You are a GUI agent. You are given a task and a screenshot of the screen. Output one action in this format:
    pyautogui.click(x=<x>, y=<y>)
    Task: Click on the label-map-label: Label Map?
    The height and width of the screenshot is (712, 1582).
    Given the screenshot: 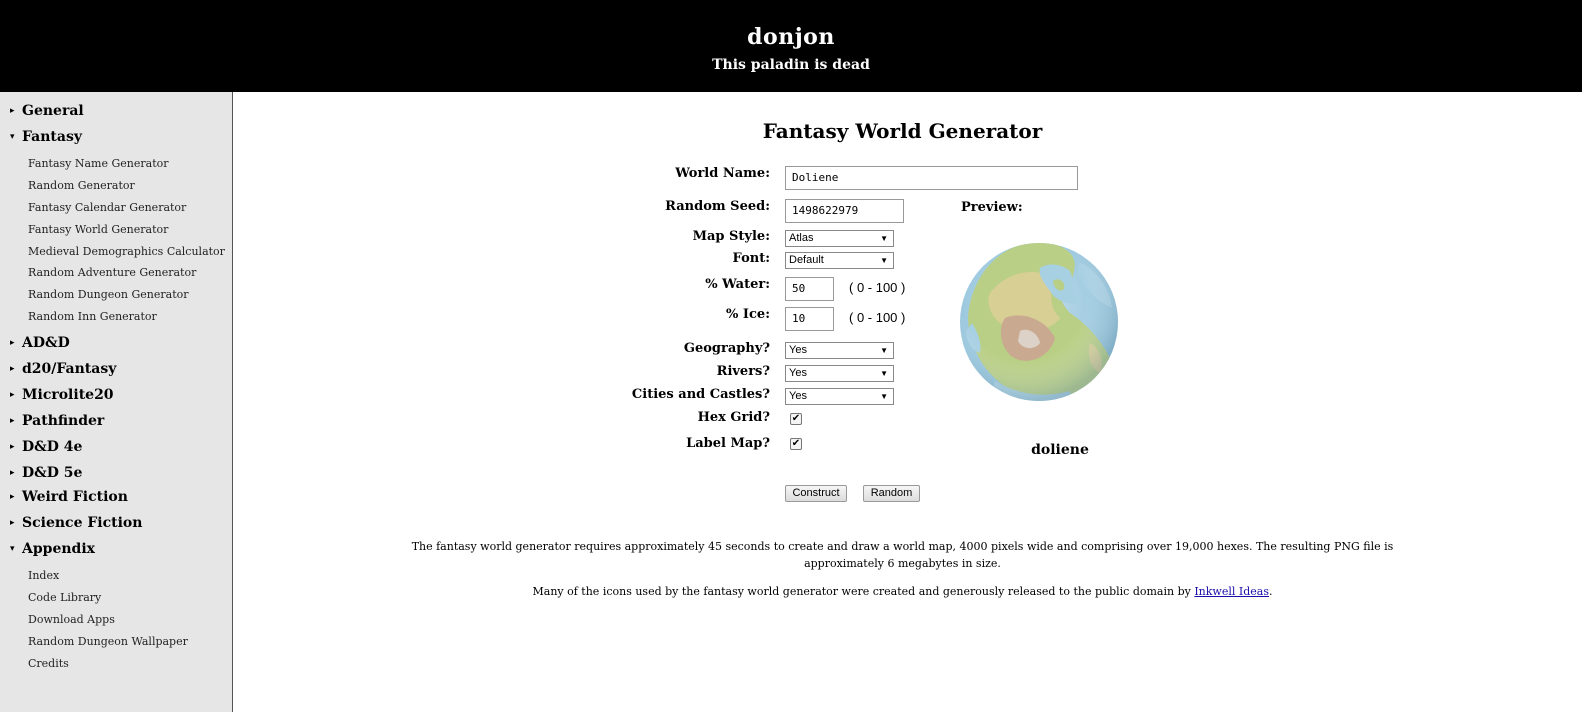 What is the action you would take?
    pyautogui.click(x=728, y=443)
    